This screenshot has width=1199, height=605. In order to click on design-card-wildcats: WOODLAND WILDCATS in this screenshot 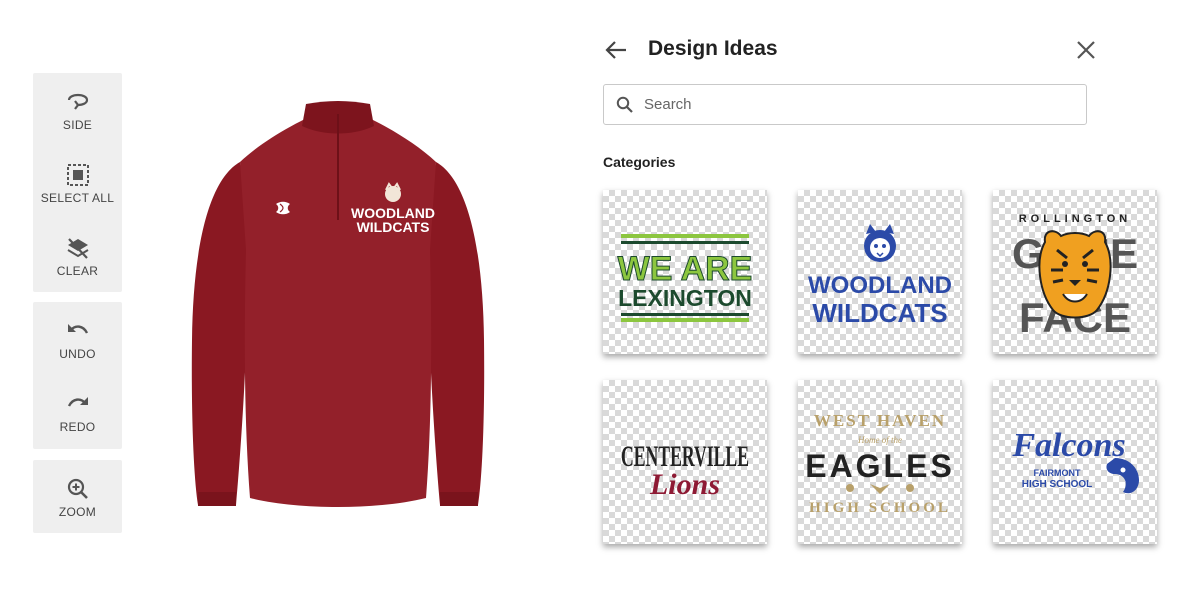, I will do `click(880, 272)`.